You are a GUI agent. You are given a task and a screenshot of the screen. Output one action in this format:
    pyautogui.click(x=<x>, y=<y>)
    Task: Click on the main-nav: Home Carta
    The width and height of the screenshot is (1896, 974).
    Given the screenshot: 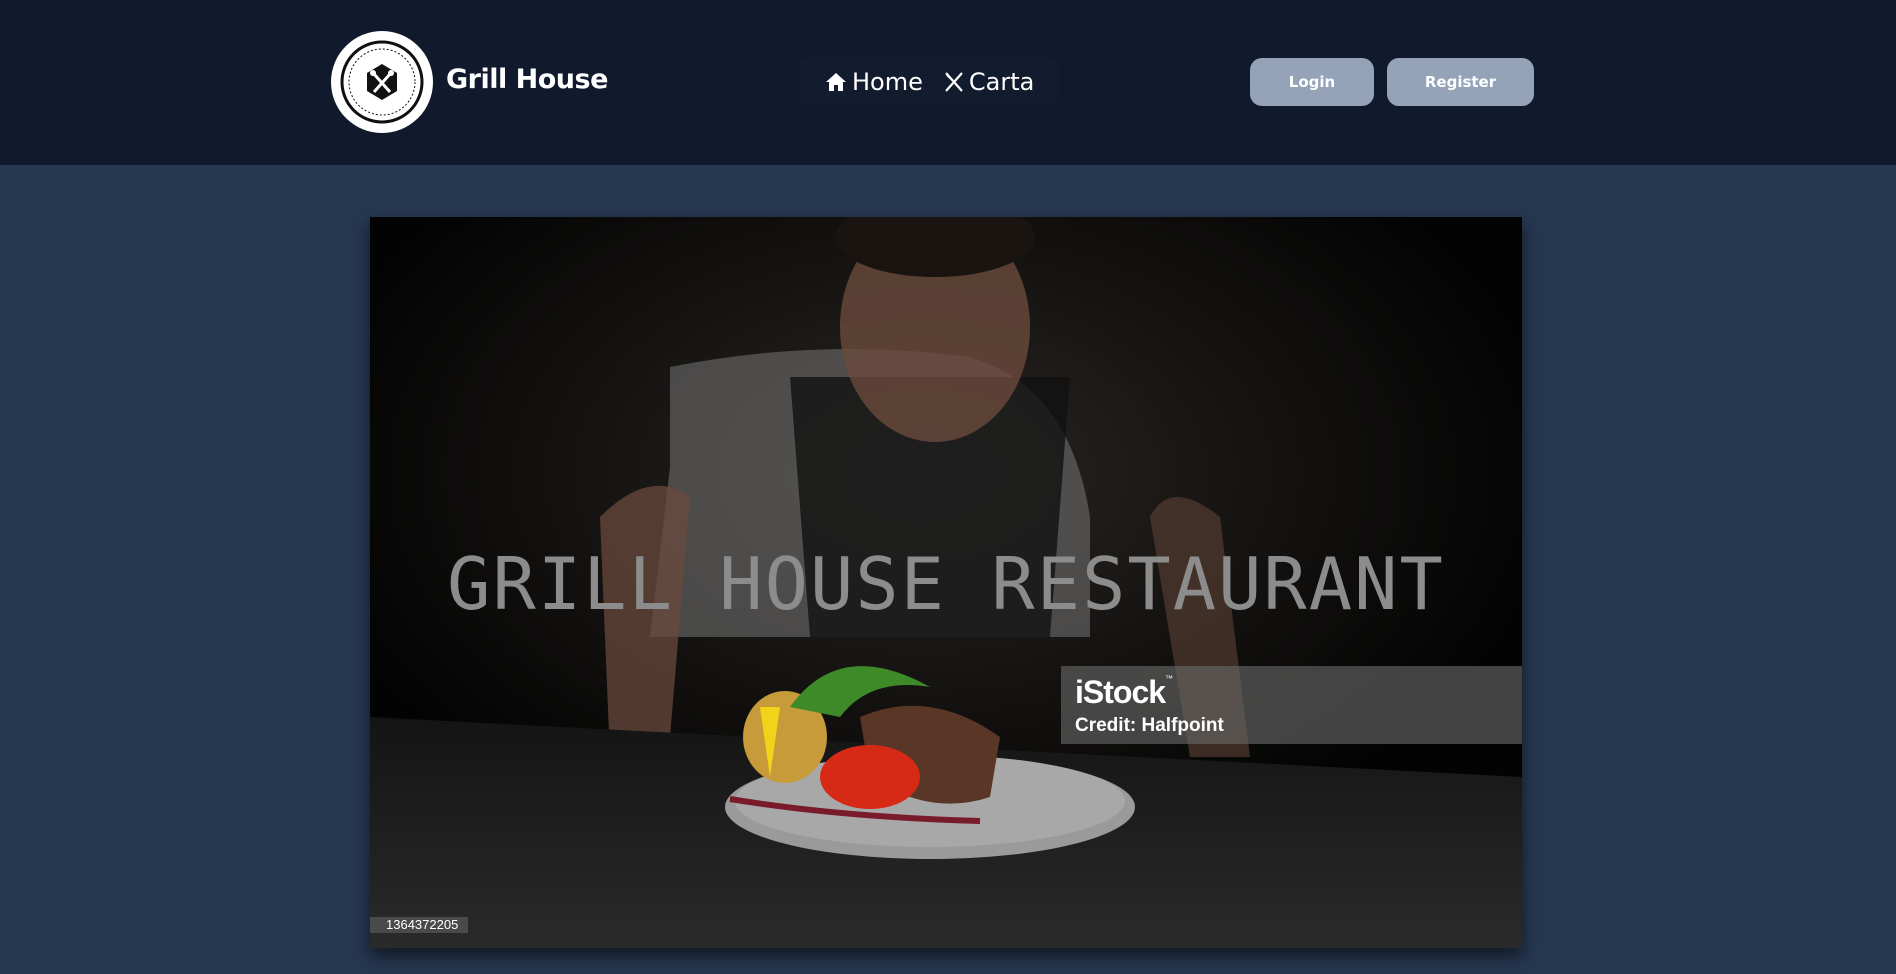 What is the action you would take?
    pyautogui.click(x=929, y=82)
    